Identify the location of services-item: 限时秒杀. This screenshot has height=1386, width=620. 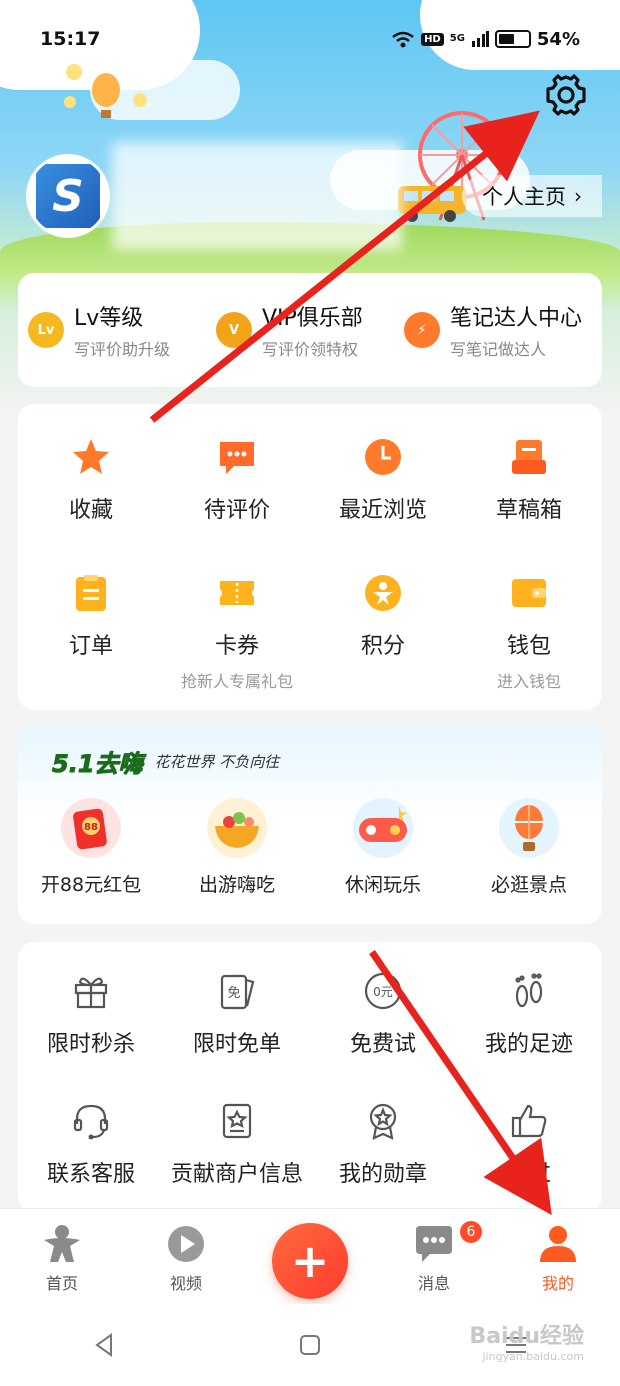
(91, 1035).